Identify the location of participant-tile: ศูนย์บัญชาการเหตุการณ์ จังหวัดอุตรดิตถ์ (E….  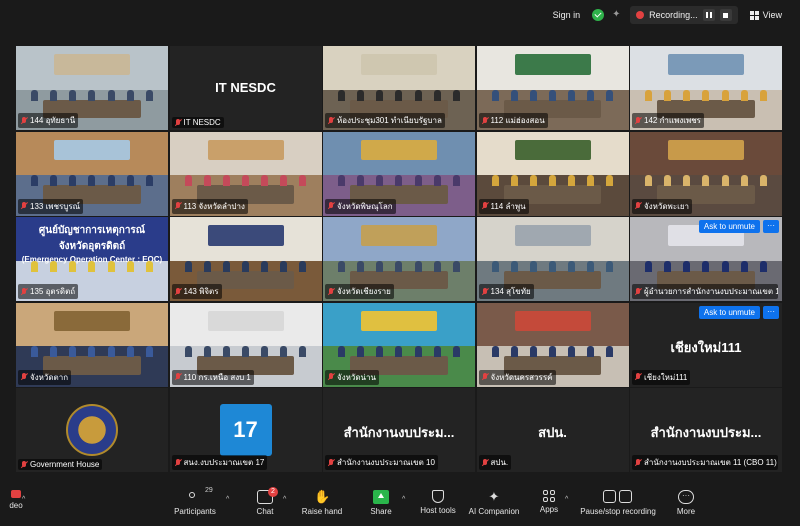
(92, 259).